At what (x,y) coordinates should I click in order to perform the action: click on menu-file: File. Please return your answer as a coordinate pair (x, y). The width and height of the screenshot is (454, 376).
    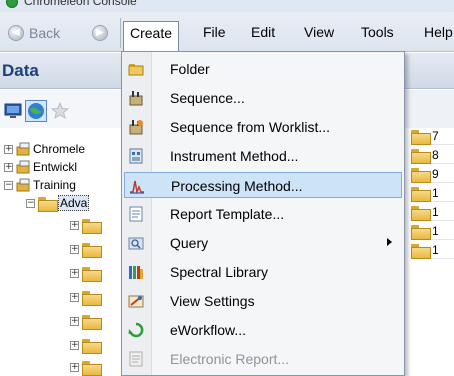
    Looking at the image, I should click on (214, 33).